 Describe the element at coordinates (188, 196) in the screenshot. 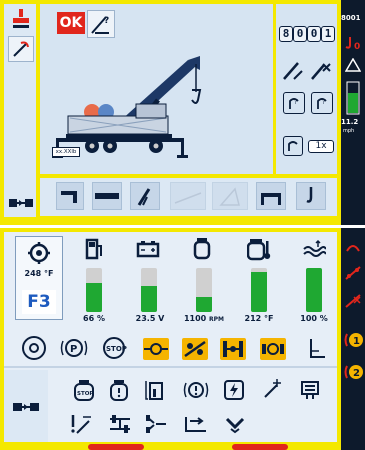

I see `toolbar-disabled-button` at that location.